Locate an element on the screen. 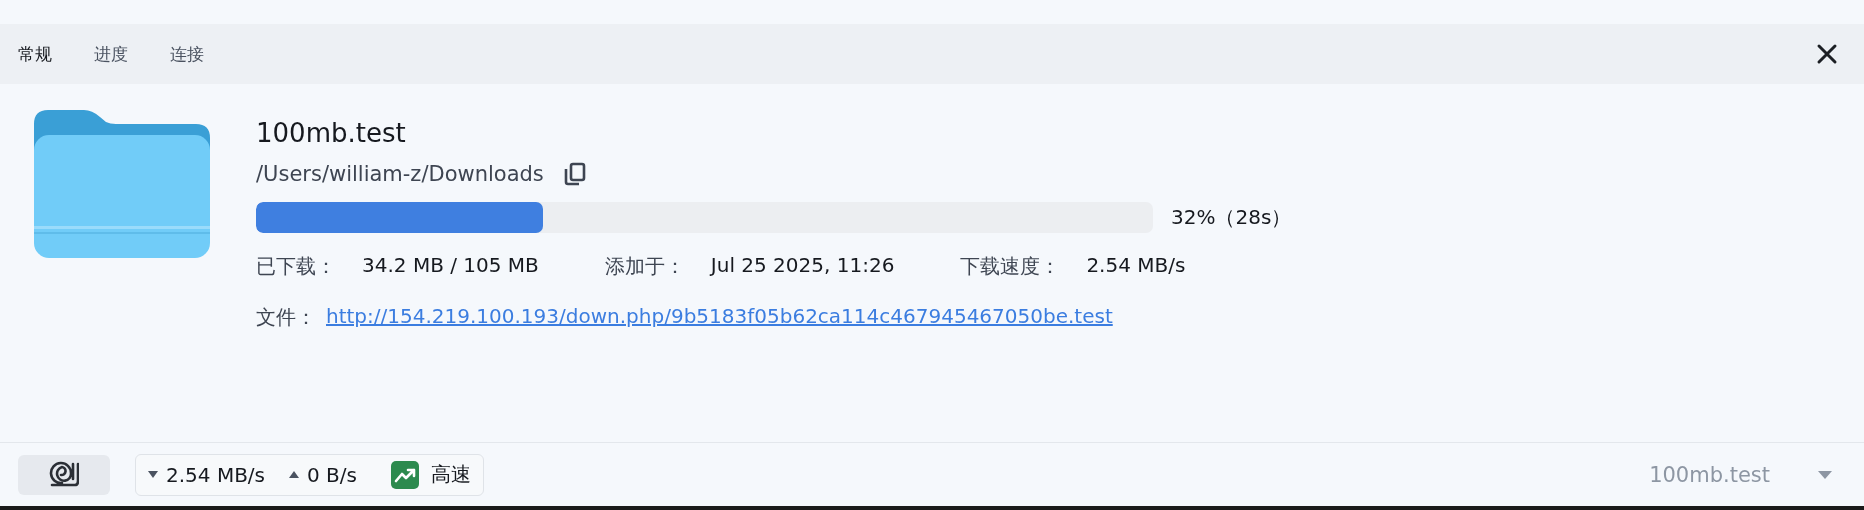 The height and width of the screenshot is (510, 1864). speed-mode: 高速 is located at coordinates (451, 474).